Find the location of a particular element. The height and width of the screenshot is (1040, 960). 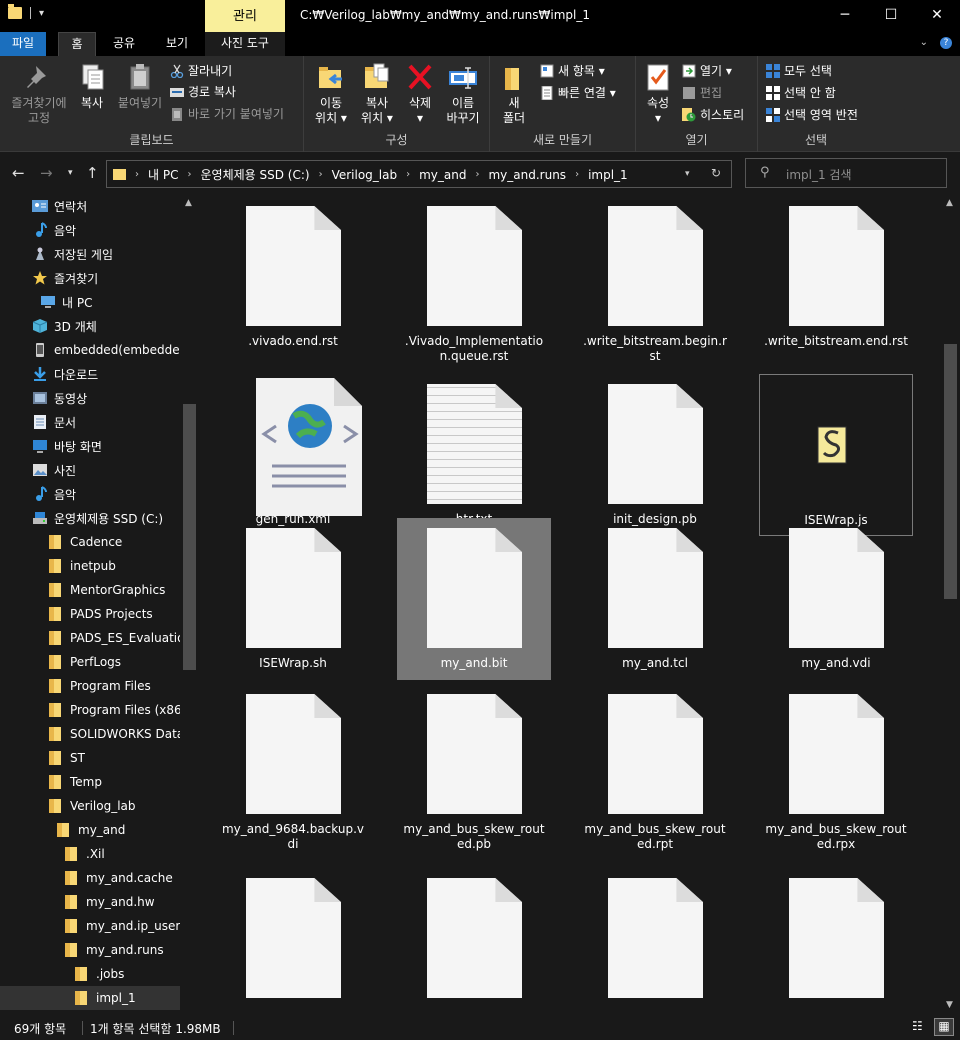

file-item: .write_bitstream.end.rst is located at coordinates (836, 277).